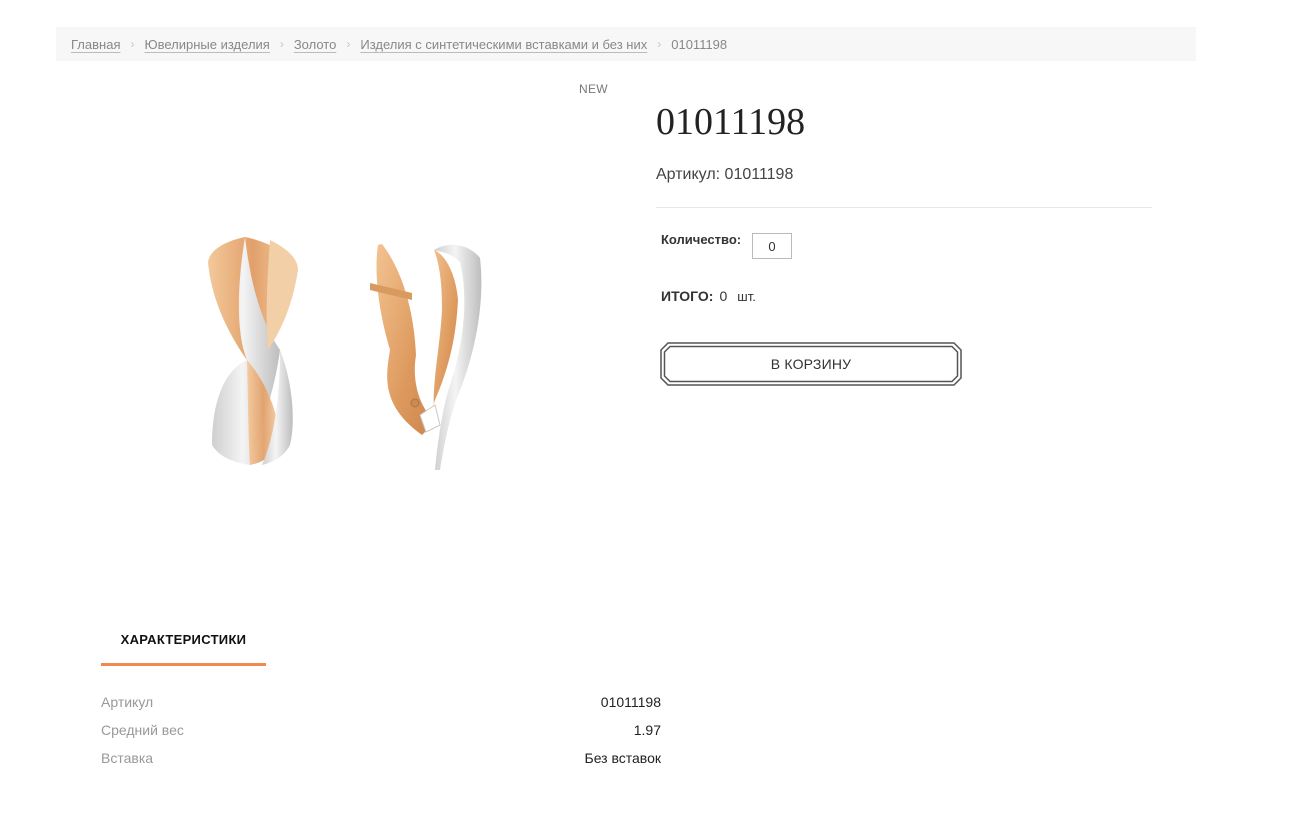 The width and height of the screenshot is (1301, 823). Describe the element at coordinates (426, 357) in the screenshot. I see `earring-side` at that location.